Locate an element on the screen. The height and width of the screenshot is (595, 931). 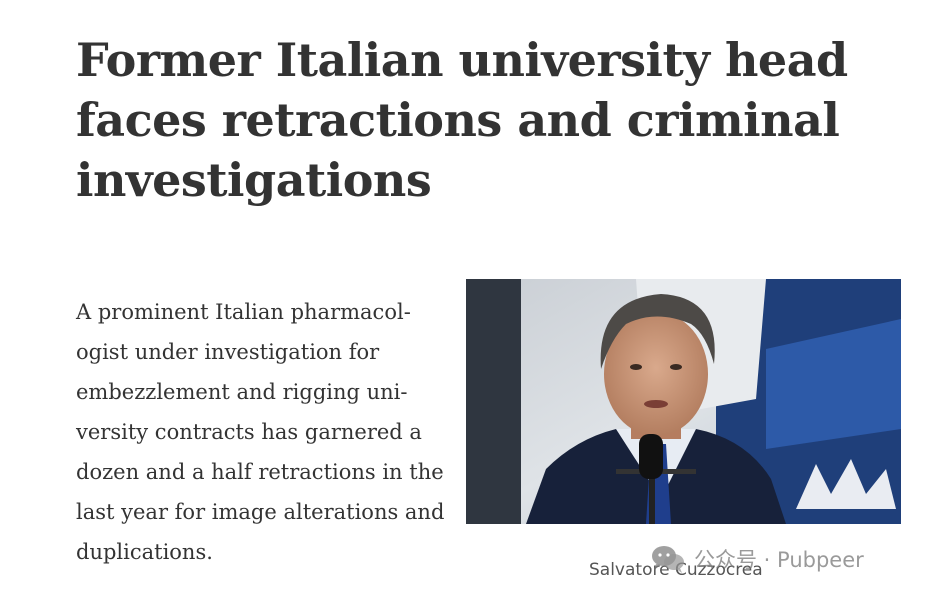
source-watermark: 公众号 · Pubpeer is located at coordinates (757, 559).